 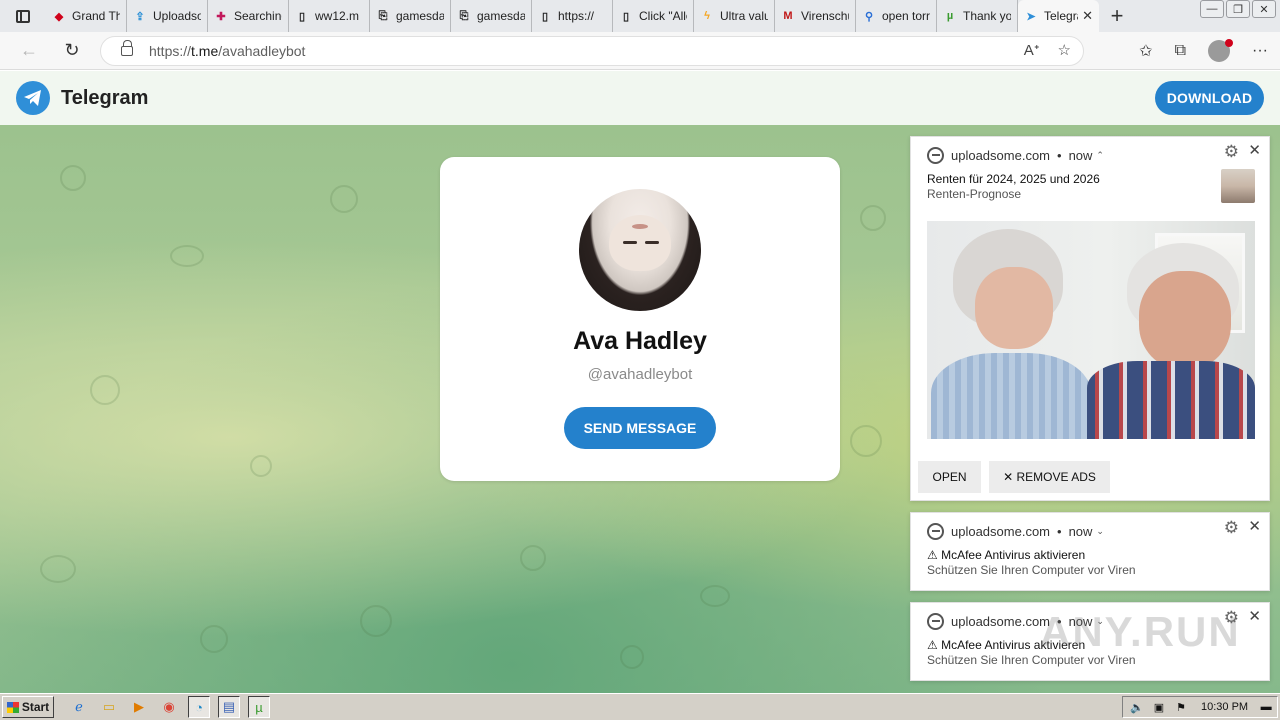 I want to click on lightning-icon: ϟ, so click(x=707, y=16).